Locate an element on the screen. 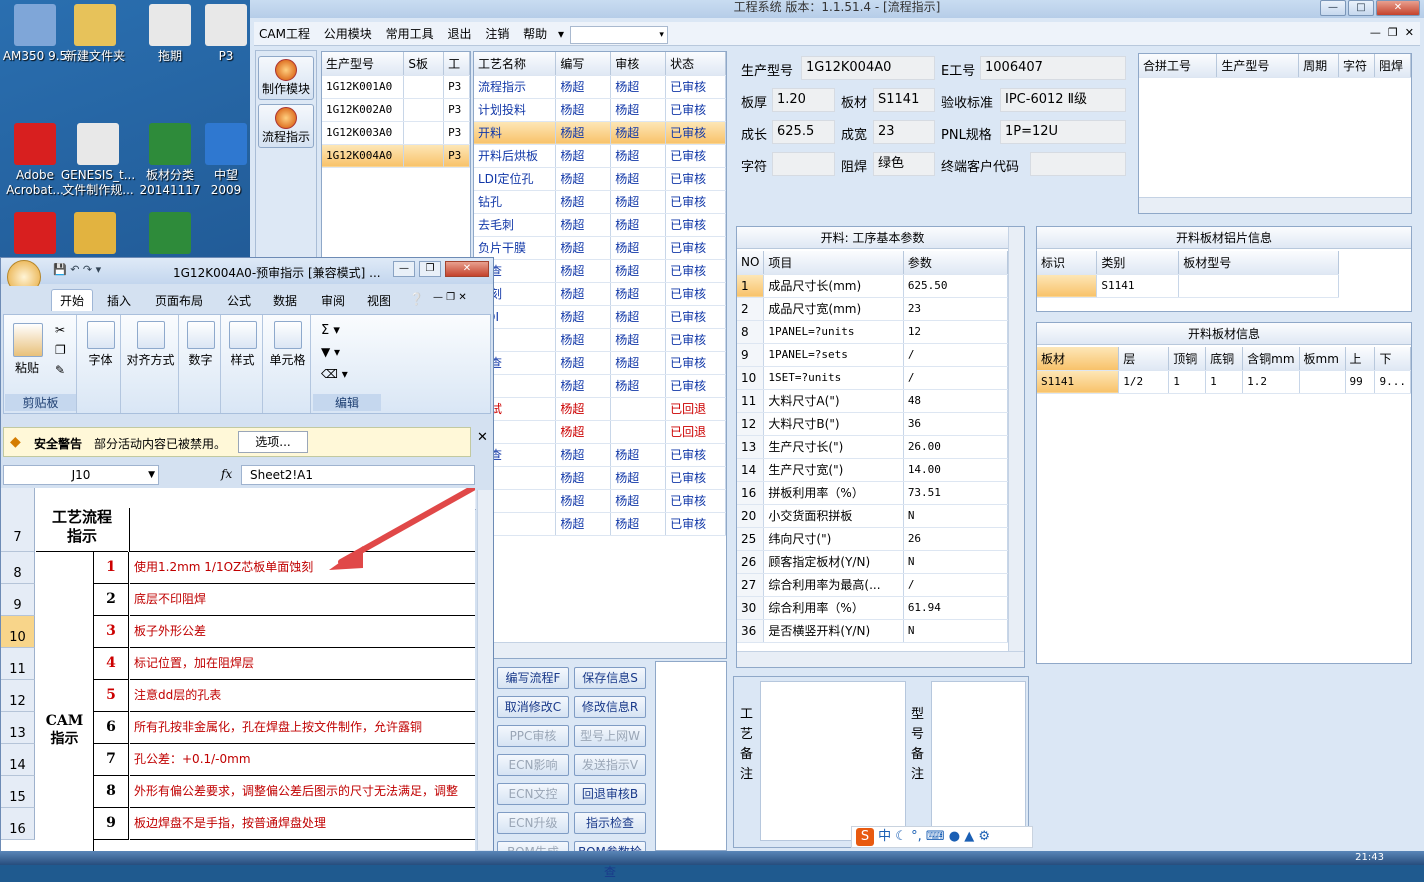  excel-vscrollbar is located at coordinates (485, 670).